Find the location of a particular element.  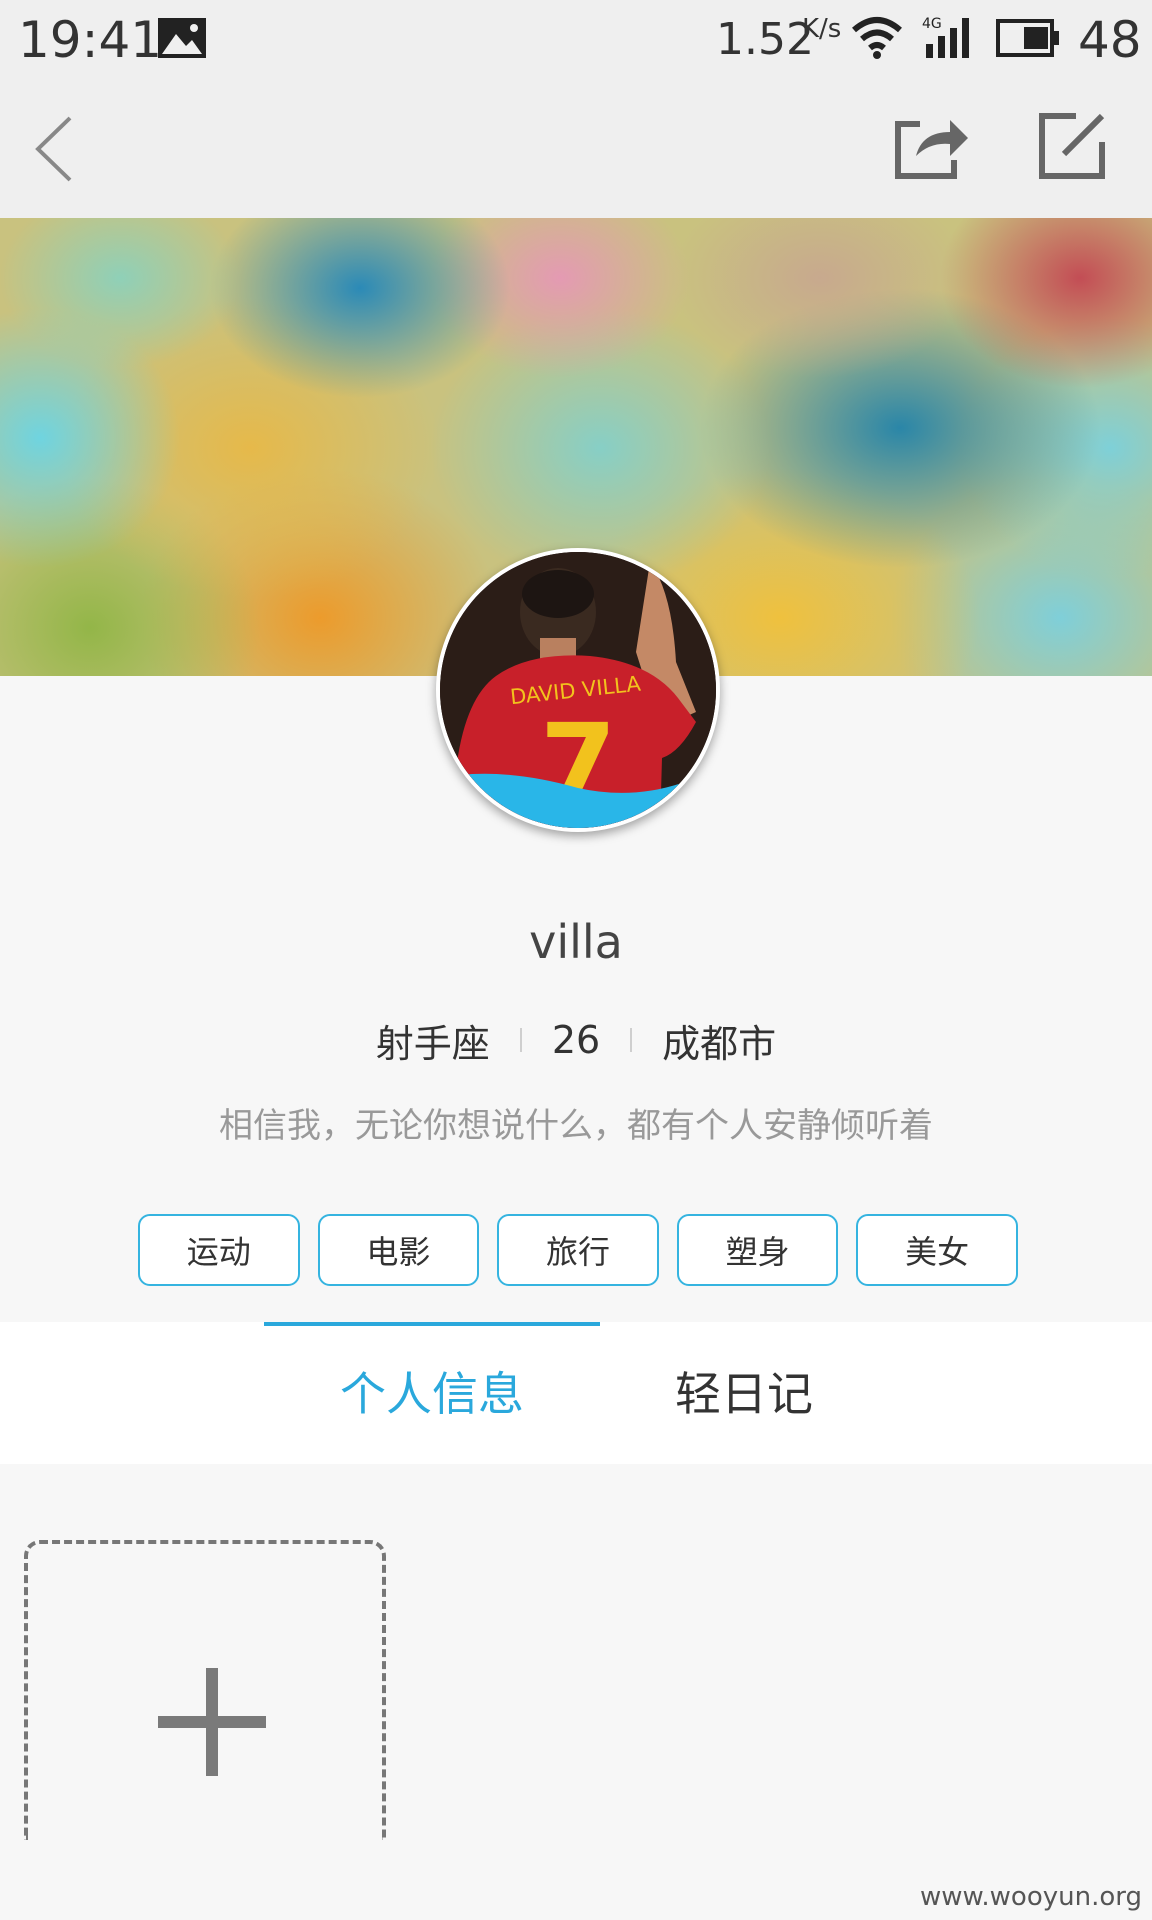

tab-personal-info: 个人信息 is located at coordinates (432, 1394).